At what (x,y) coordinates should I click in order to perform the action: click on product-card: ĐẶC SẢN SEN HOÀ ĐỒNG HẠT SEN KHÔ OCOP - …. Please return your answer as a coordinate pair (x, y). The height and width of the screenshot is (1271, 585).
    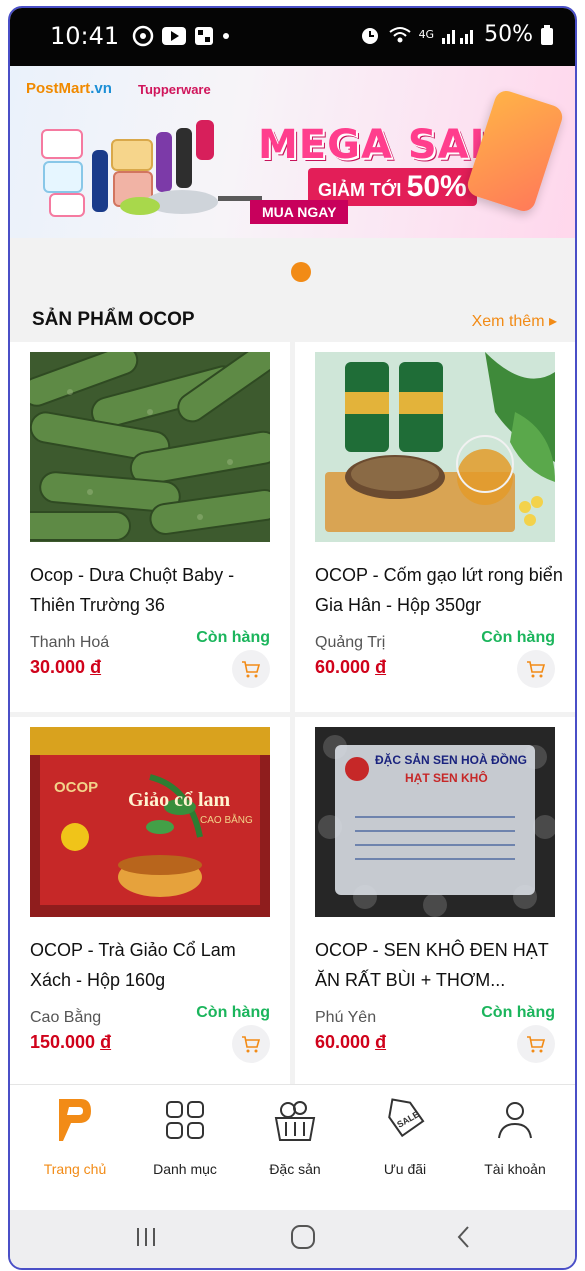
    Looking at the image, I should click on (435, 902).